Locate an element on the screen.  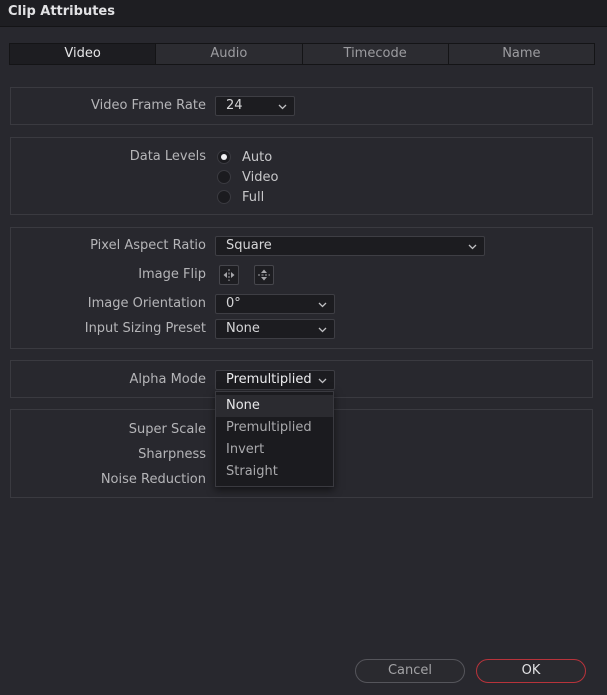
video-frame-rate-dropdown: 24 is located at coordinates (255, 106).